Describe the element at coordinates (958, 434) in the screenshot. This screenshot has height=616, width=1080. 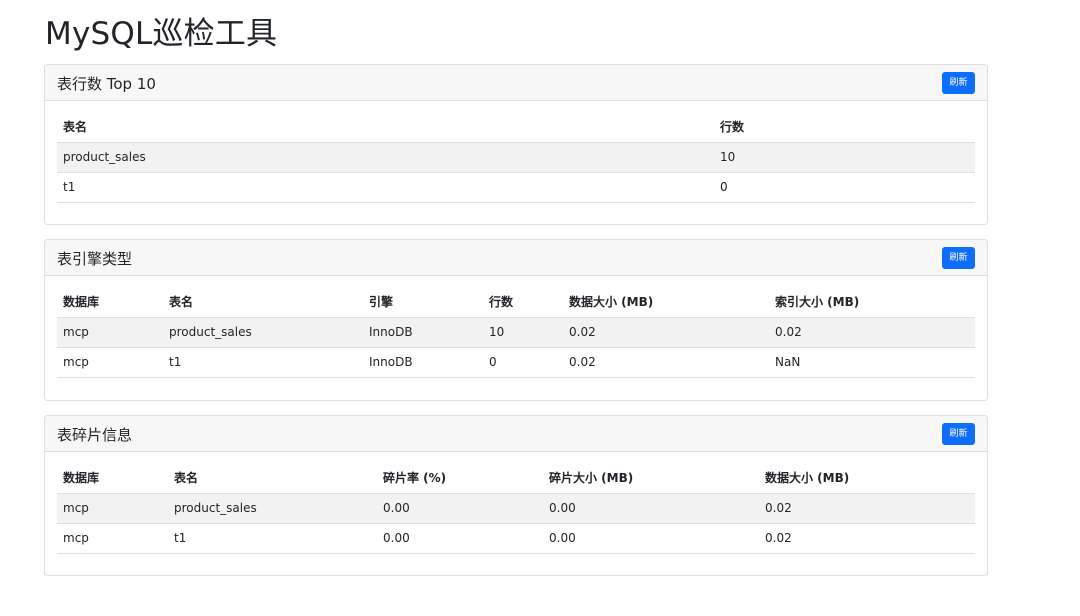
I see `refresh-button-fragment: 刷新` at that location.